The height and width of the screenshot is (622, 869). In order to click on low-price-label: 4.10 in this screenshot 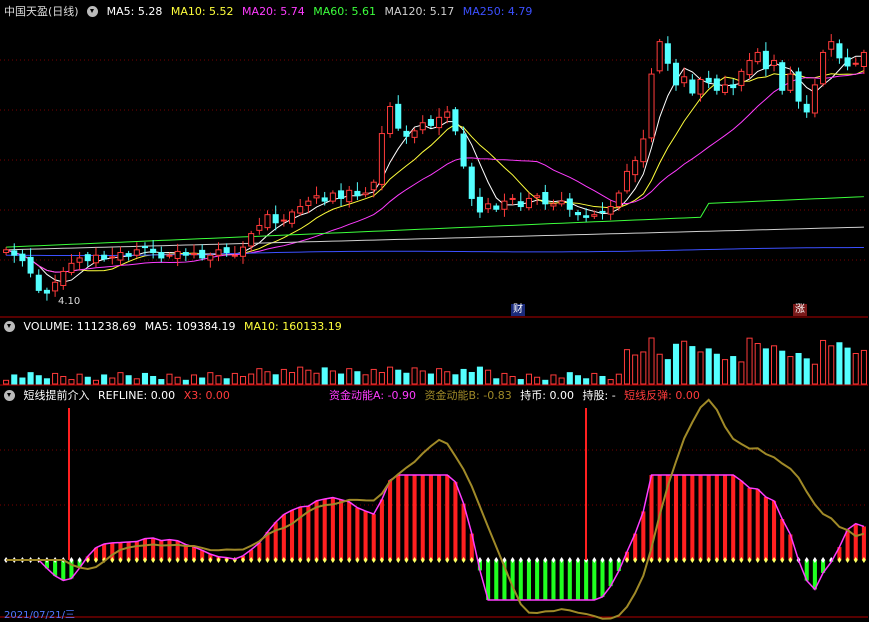, I will do `click(69, 301)`.